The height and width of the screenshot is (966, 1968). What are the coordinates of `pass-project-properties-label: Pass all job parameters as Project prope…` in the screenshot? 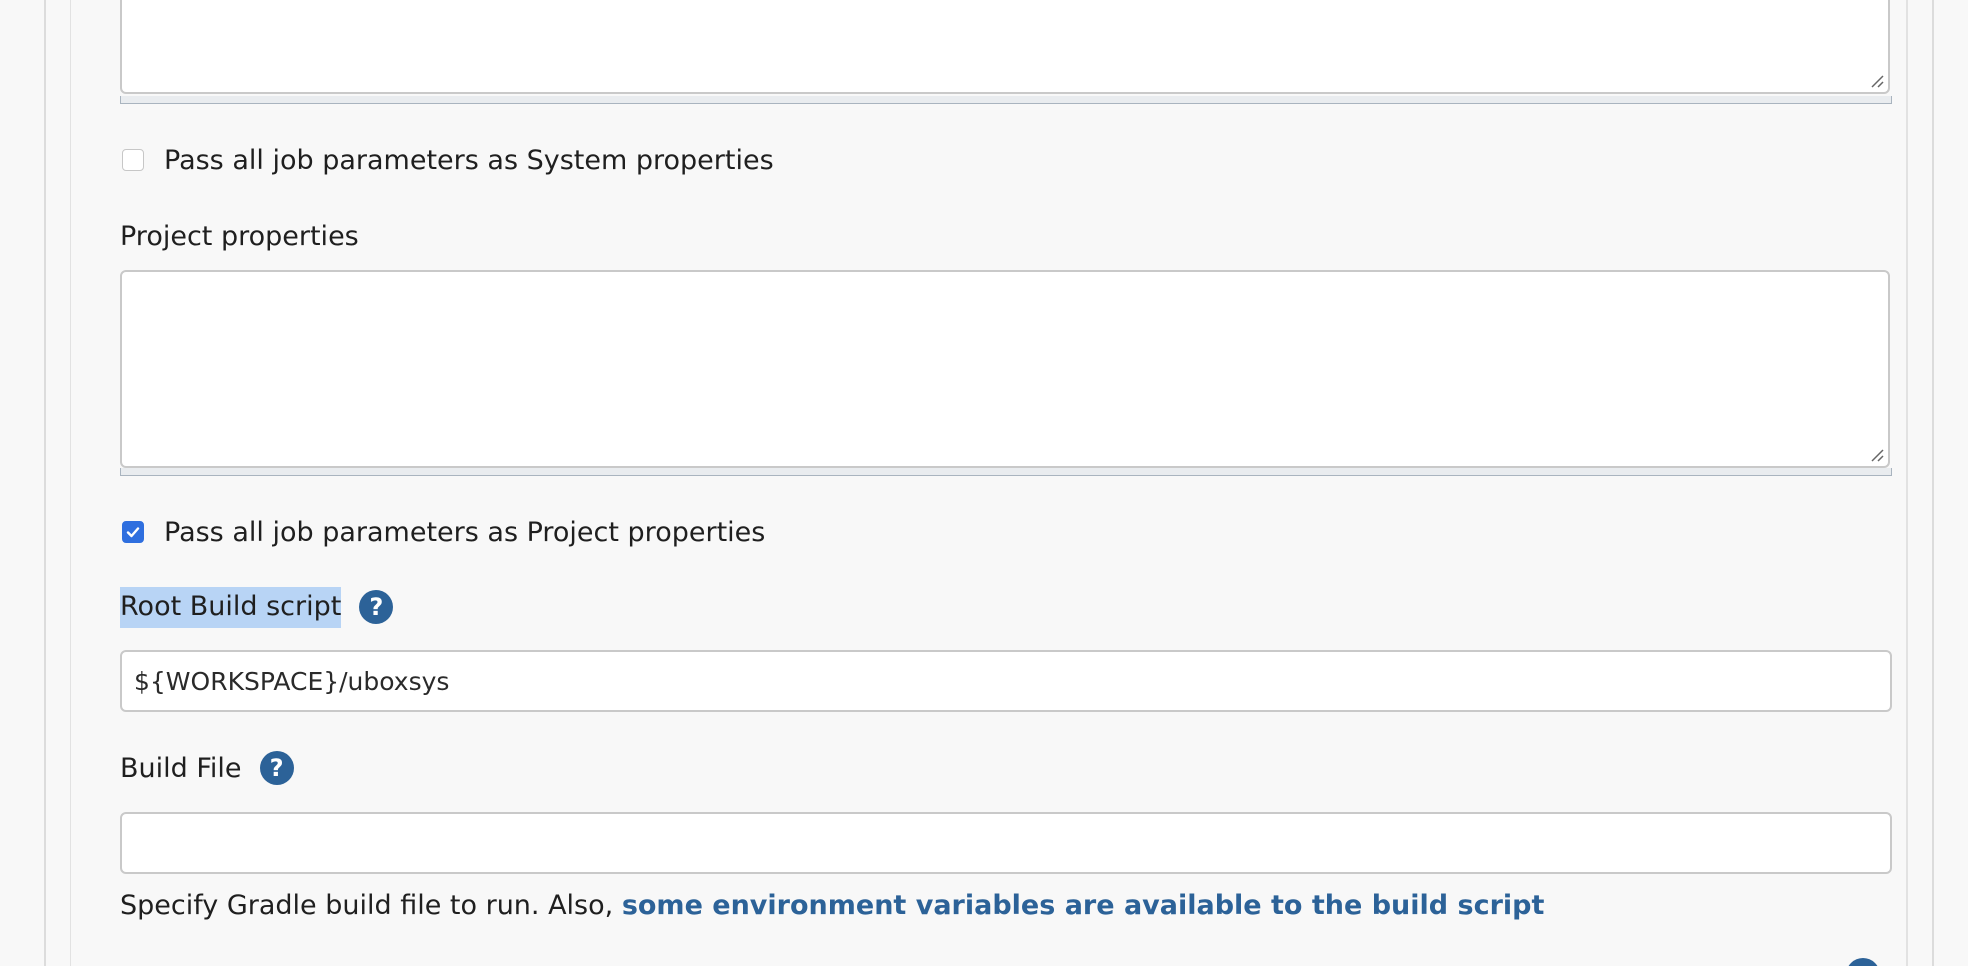 It's located at (464, 532).